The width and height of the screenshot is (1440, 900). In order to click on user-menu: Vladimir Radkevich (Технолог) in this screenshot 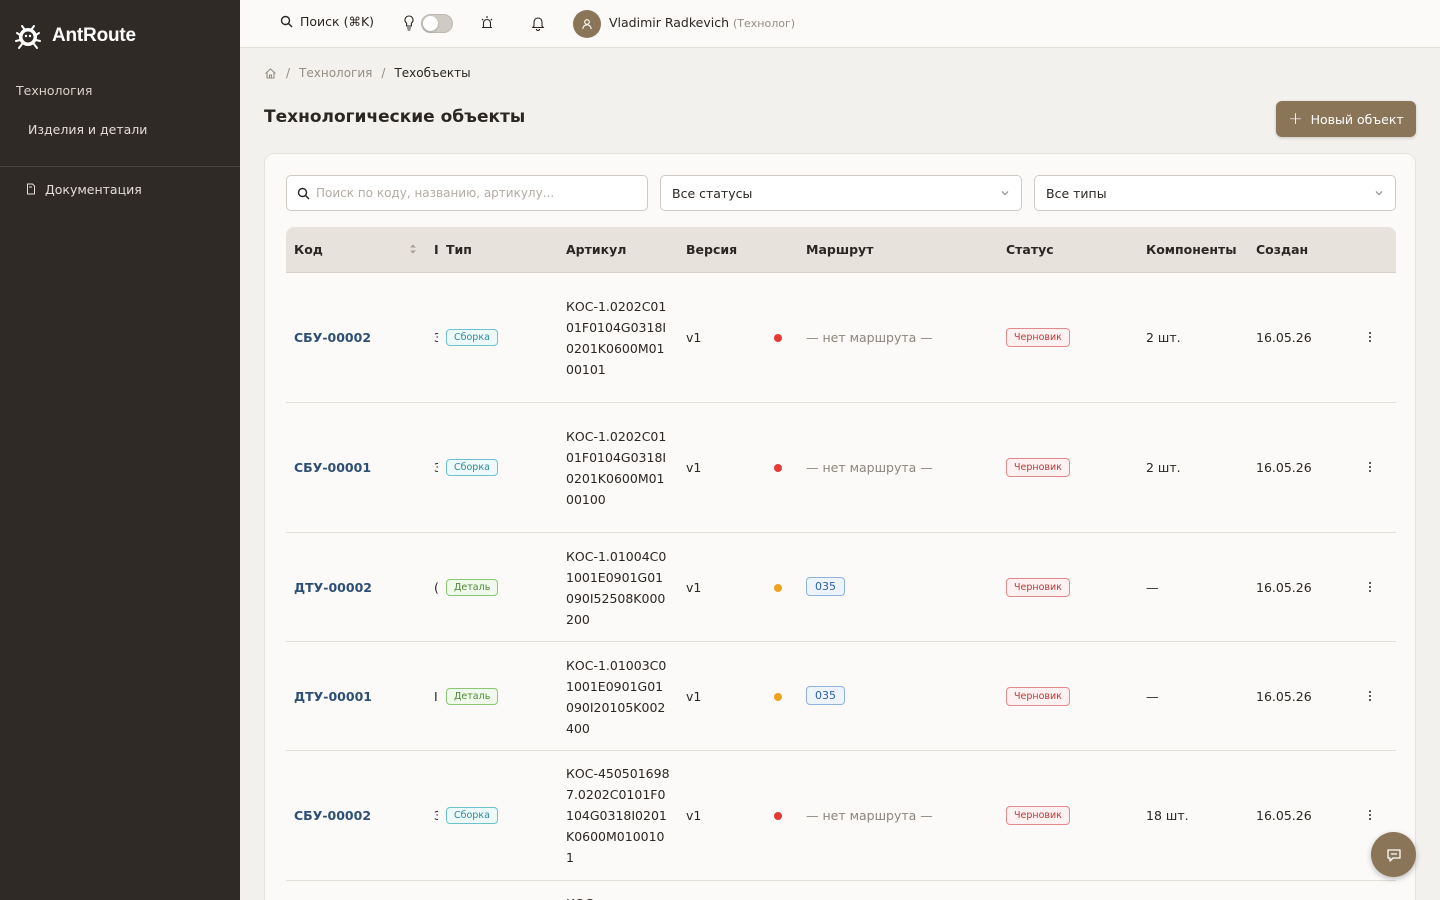, I will do `click(702, 22)`.